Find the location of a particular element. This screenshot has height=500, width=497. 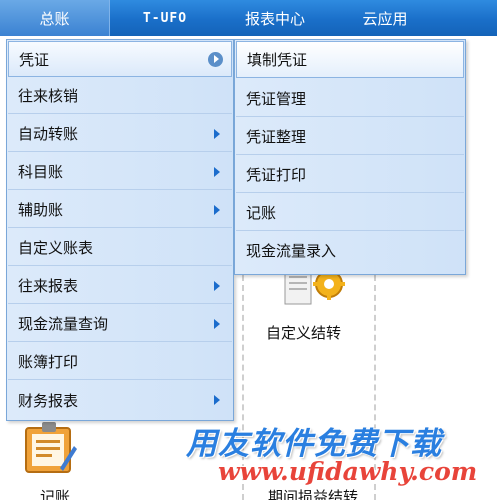

submenu-item-label: 凭证打印 is located at coordinates (276, 174).